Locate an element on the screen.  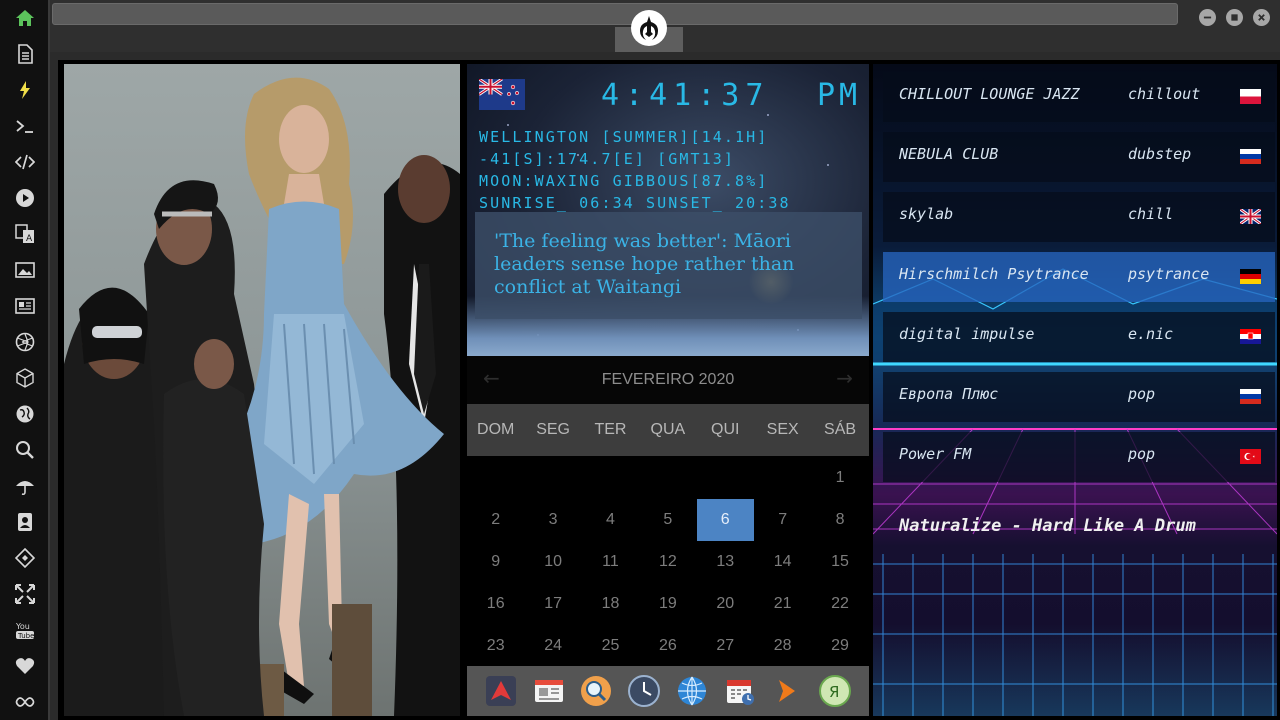
station-name: skylab is located at coordinates (926, 214).